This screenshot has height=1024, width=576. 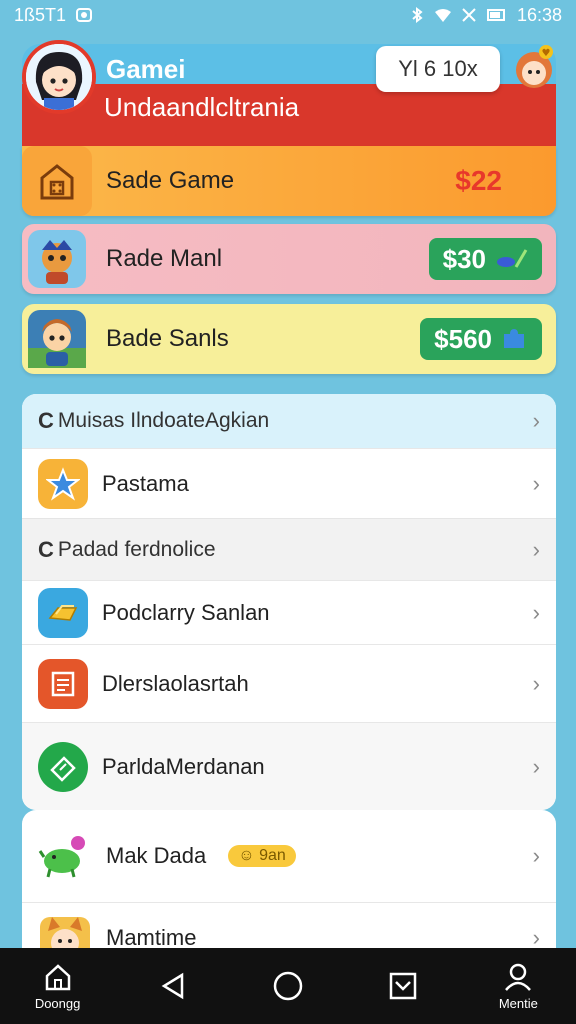 What do you see at coordinates (186, 612) in the screenshot?
I see `list-item-label: Podclarry Sanlan` at bounding box center [186, 612].